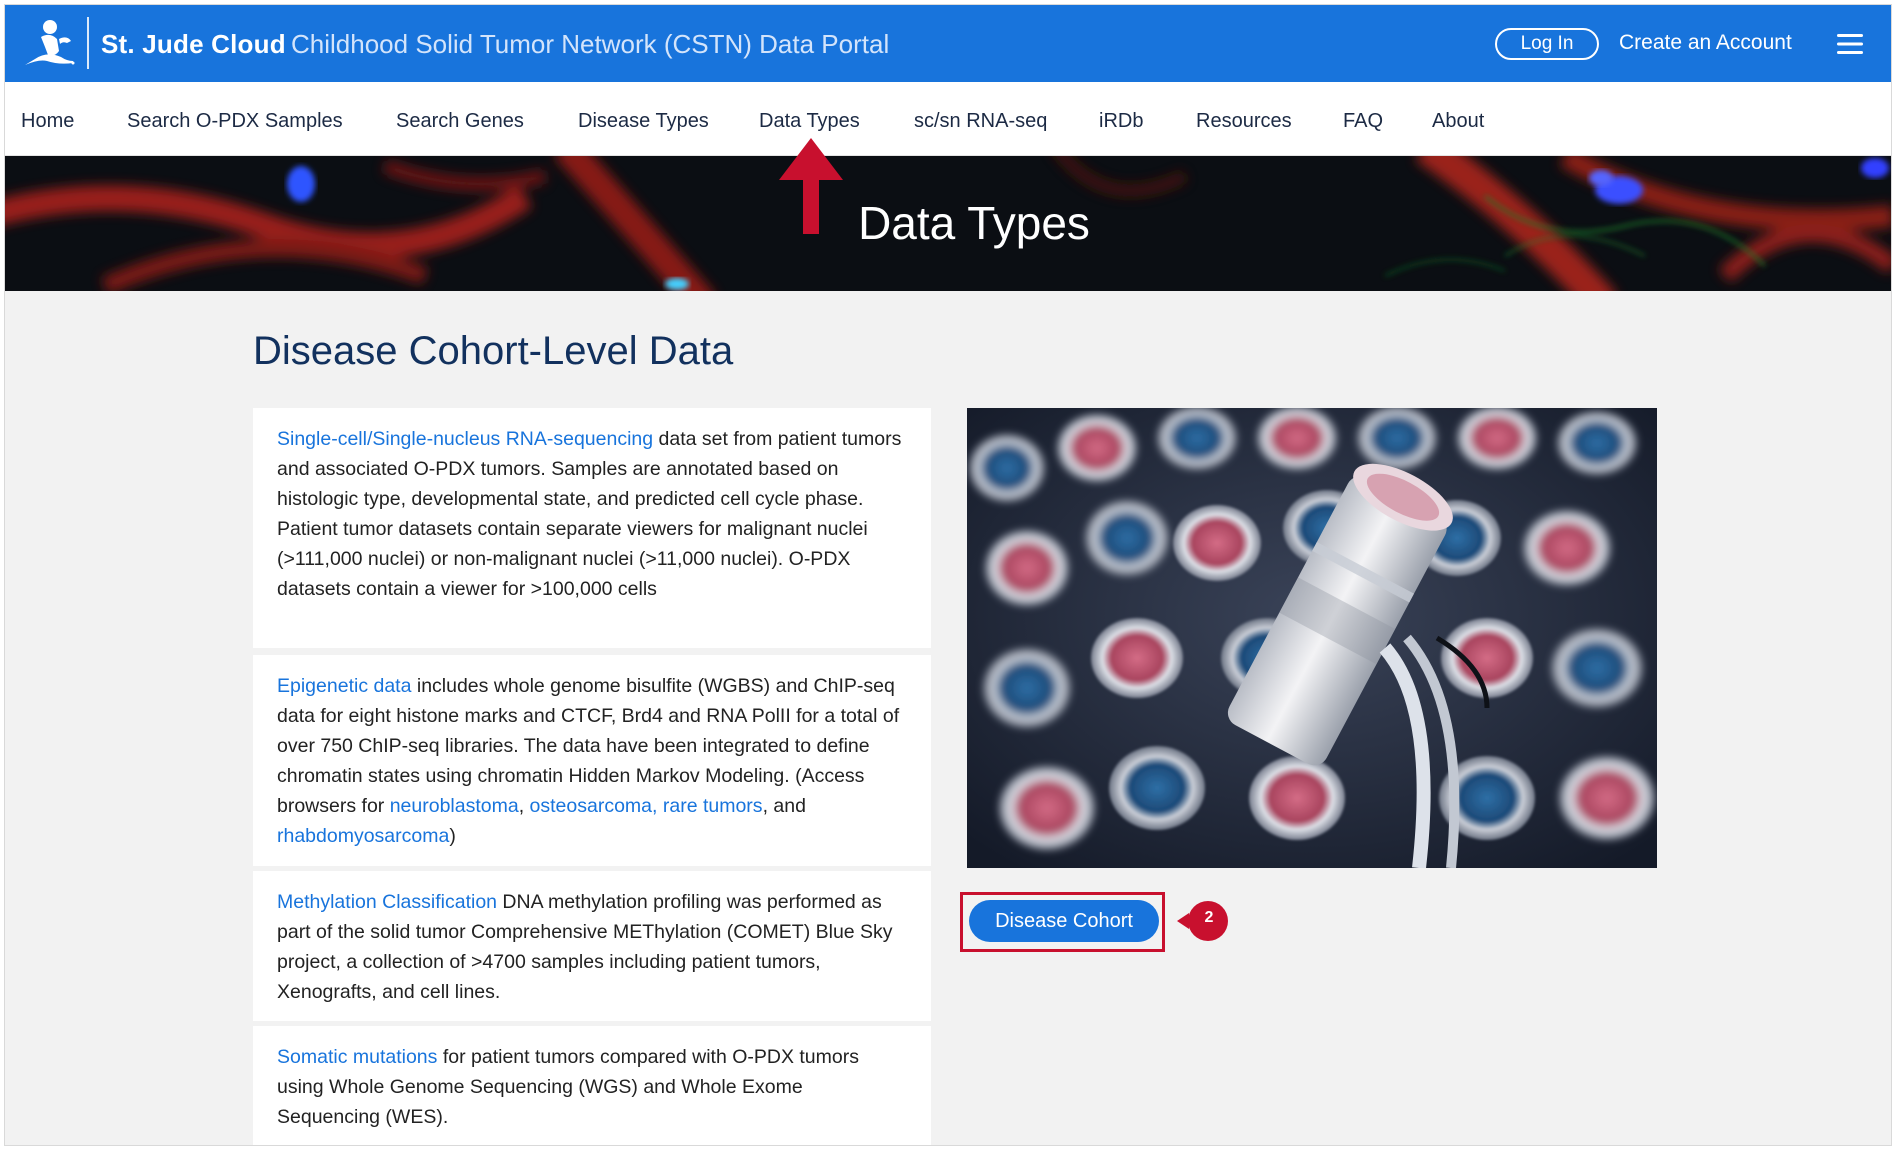  Describe the element at coordinates (1209, 917) in the screenshot. I see `step-number: 2` at that location.